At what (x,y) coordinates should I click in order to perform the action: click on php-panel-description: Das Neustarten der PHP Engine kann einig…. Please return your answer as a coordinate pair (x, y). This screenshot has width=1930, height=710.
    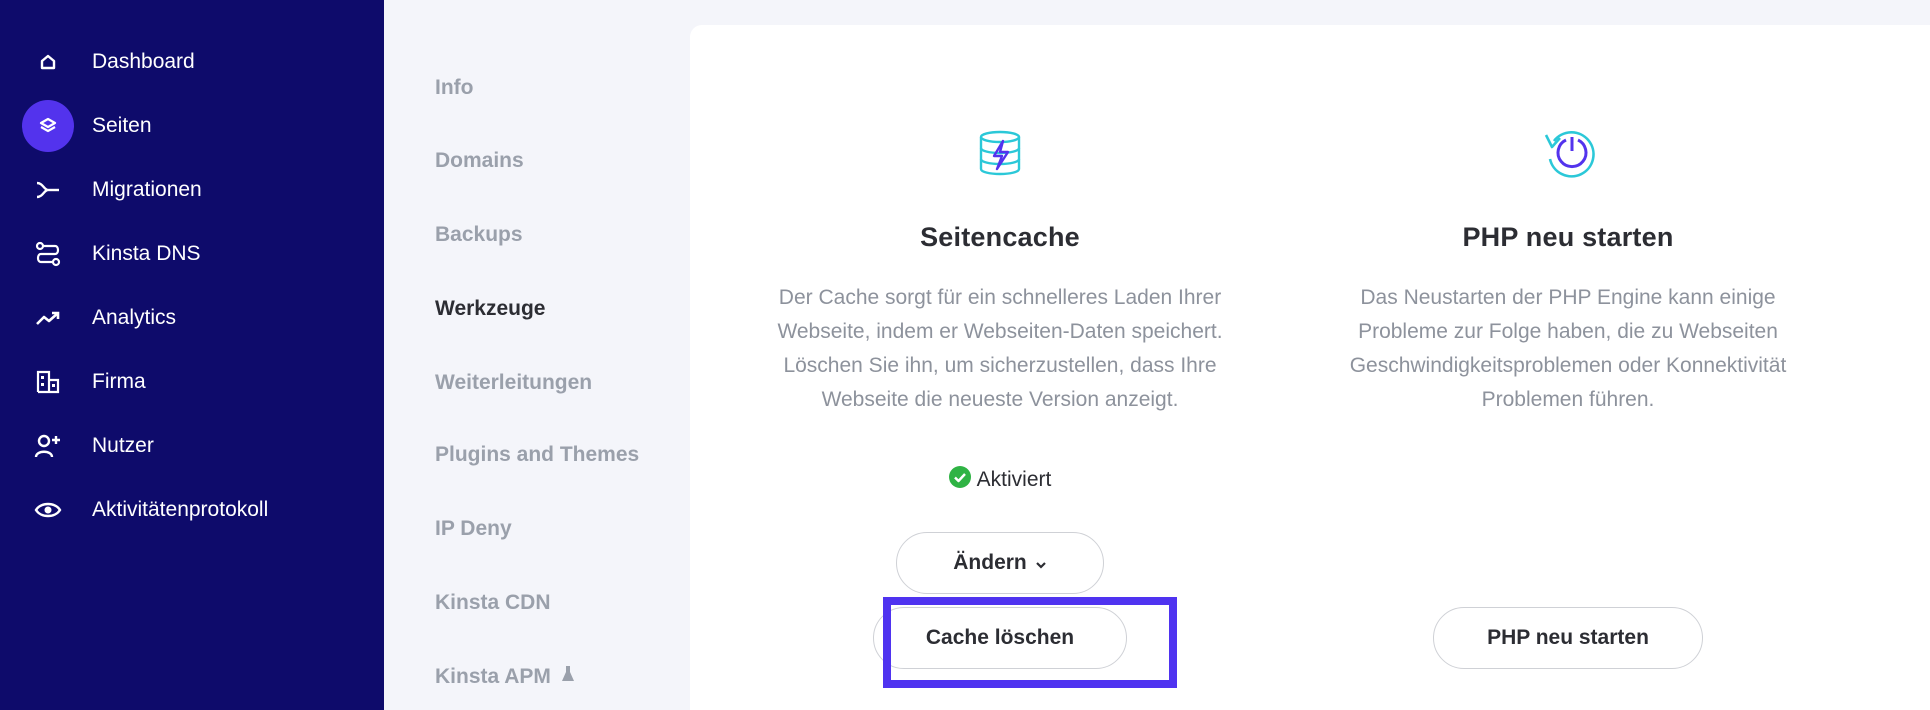
    Looking at the image, I should click on (1568, 348).